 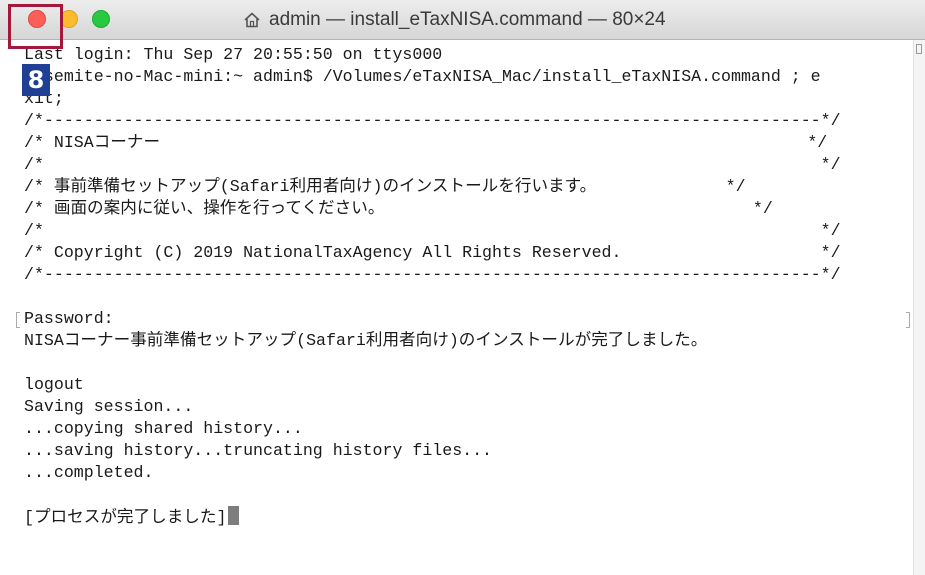 What do you see at coordinates (35, 26) in the screenshot?
I see `close-button-highlight` at bounding box center [35, 26].